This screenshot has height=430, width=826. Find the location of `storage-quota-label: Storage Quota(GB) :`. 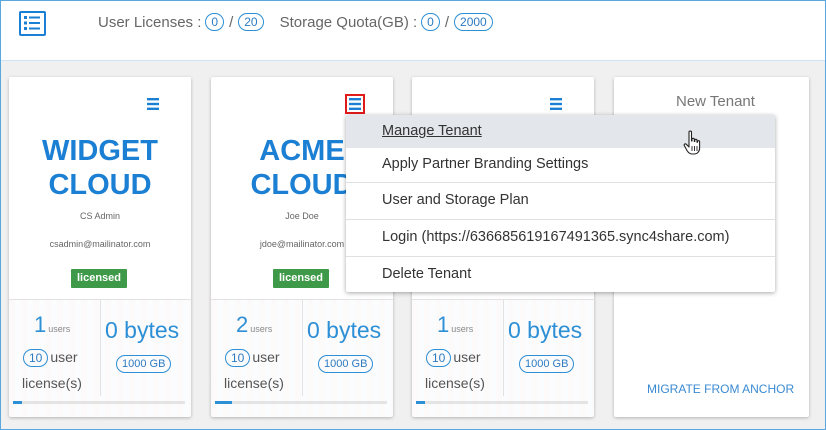

storage-quota-label: Storage Quota(GB) : is located at coordinates (348, 22).